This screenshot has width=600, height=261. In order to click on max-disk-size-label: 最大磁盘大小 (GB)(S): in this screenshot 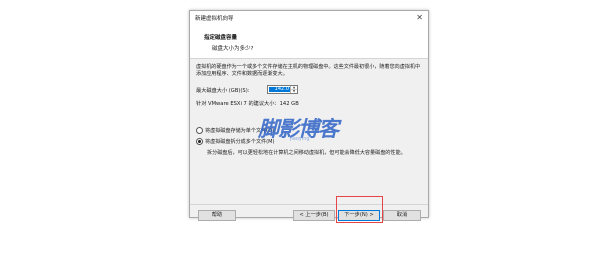, I will do `click(223, 91)`.